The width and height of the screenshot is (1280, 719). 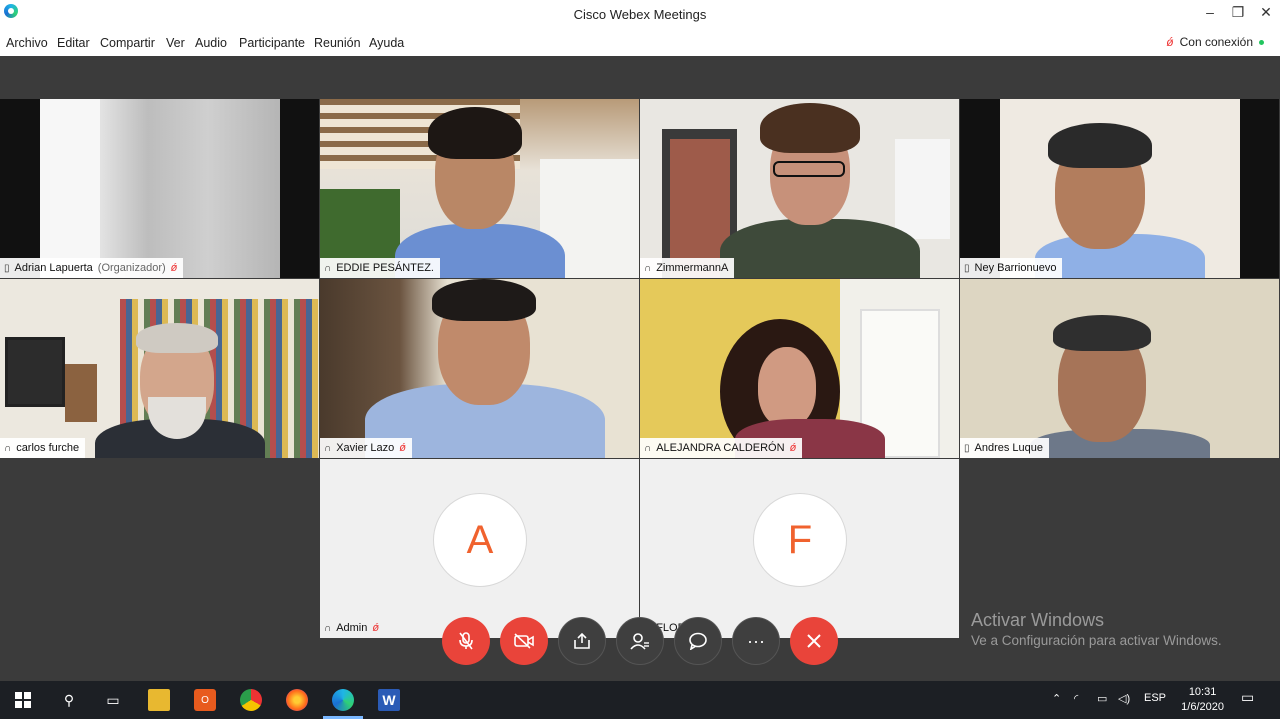 I want to click on task-view-icon: ▭, so click(x=113, y=700).